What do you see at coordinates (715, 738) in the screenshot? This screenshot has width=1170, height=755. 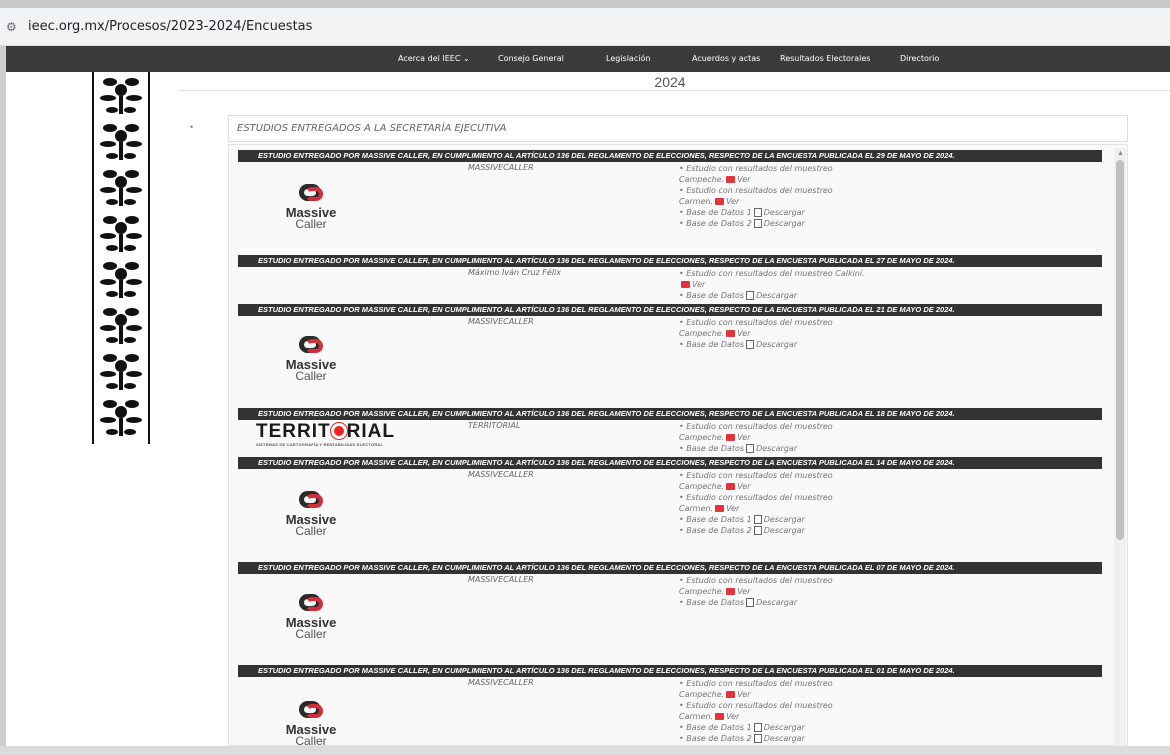 I see `download-line-text: • Base de Datos 2` at bounding box center [715, 738].